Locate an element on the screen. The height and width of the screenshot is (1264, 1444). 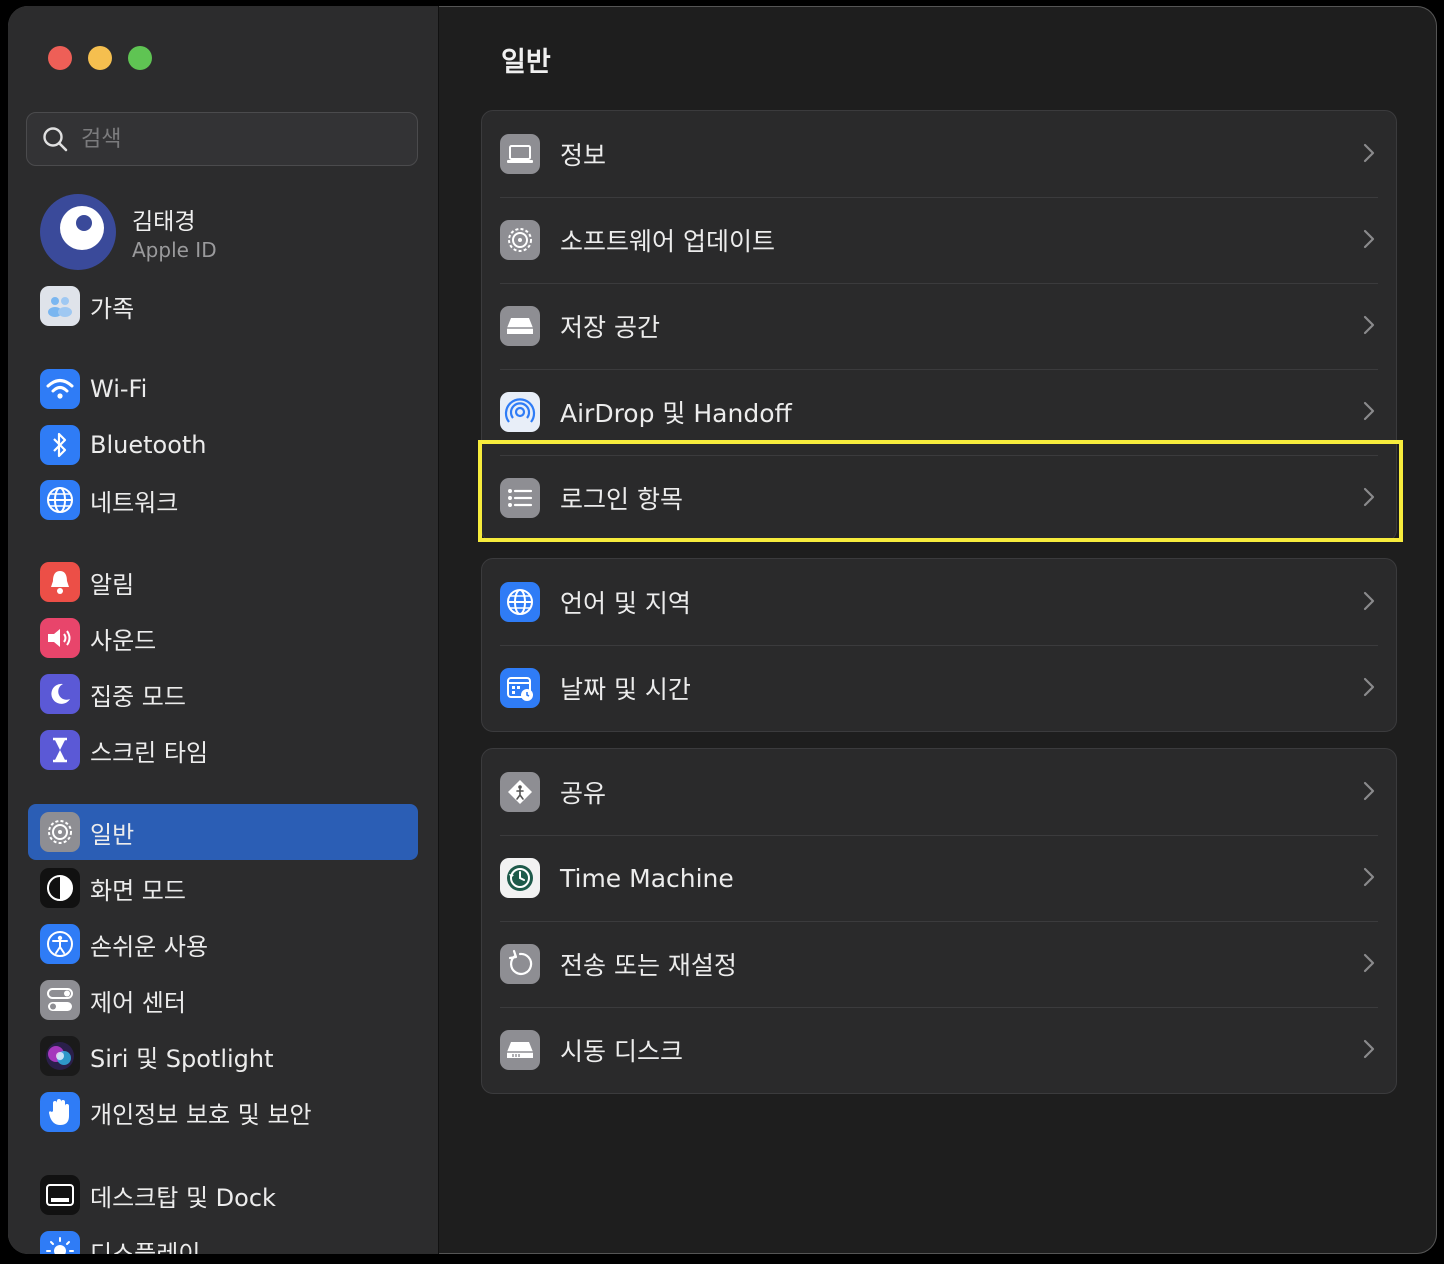
search-input is located at coordinates (231, 139).